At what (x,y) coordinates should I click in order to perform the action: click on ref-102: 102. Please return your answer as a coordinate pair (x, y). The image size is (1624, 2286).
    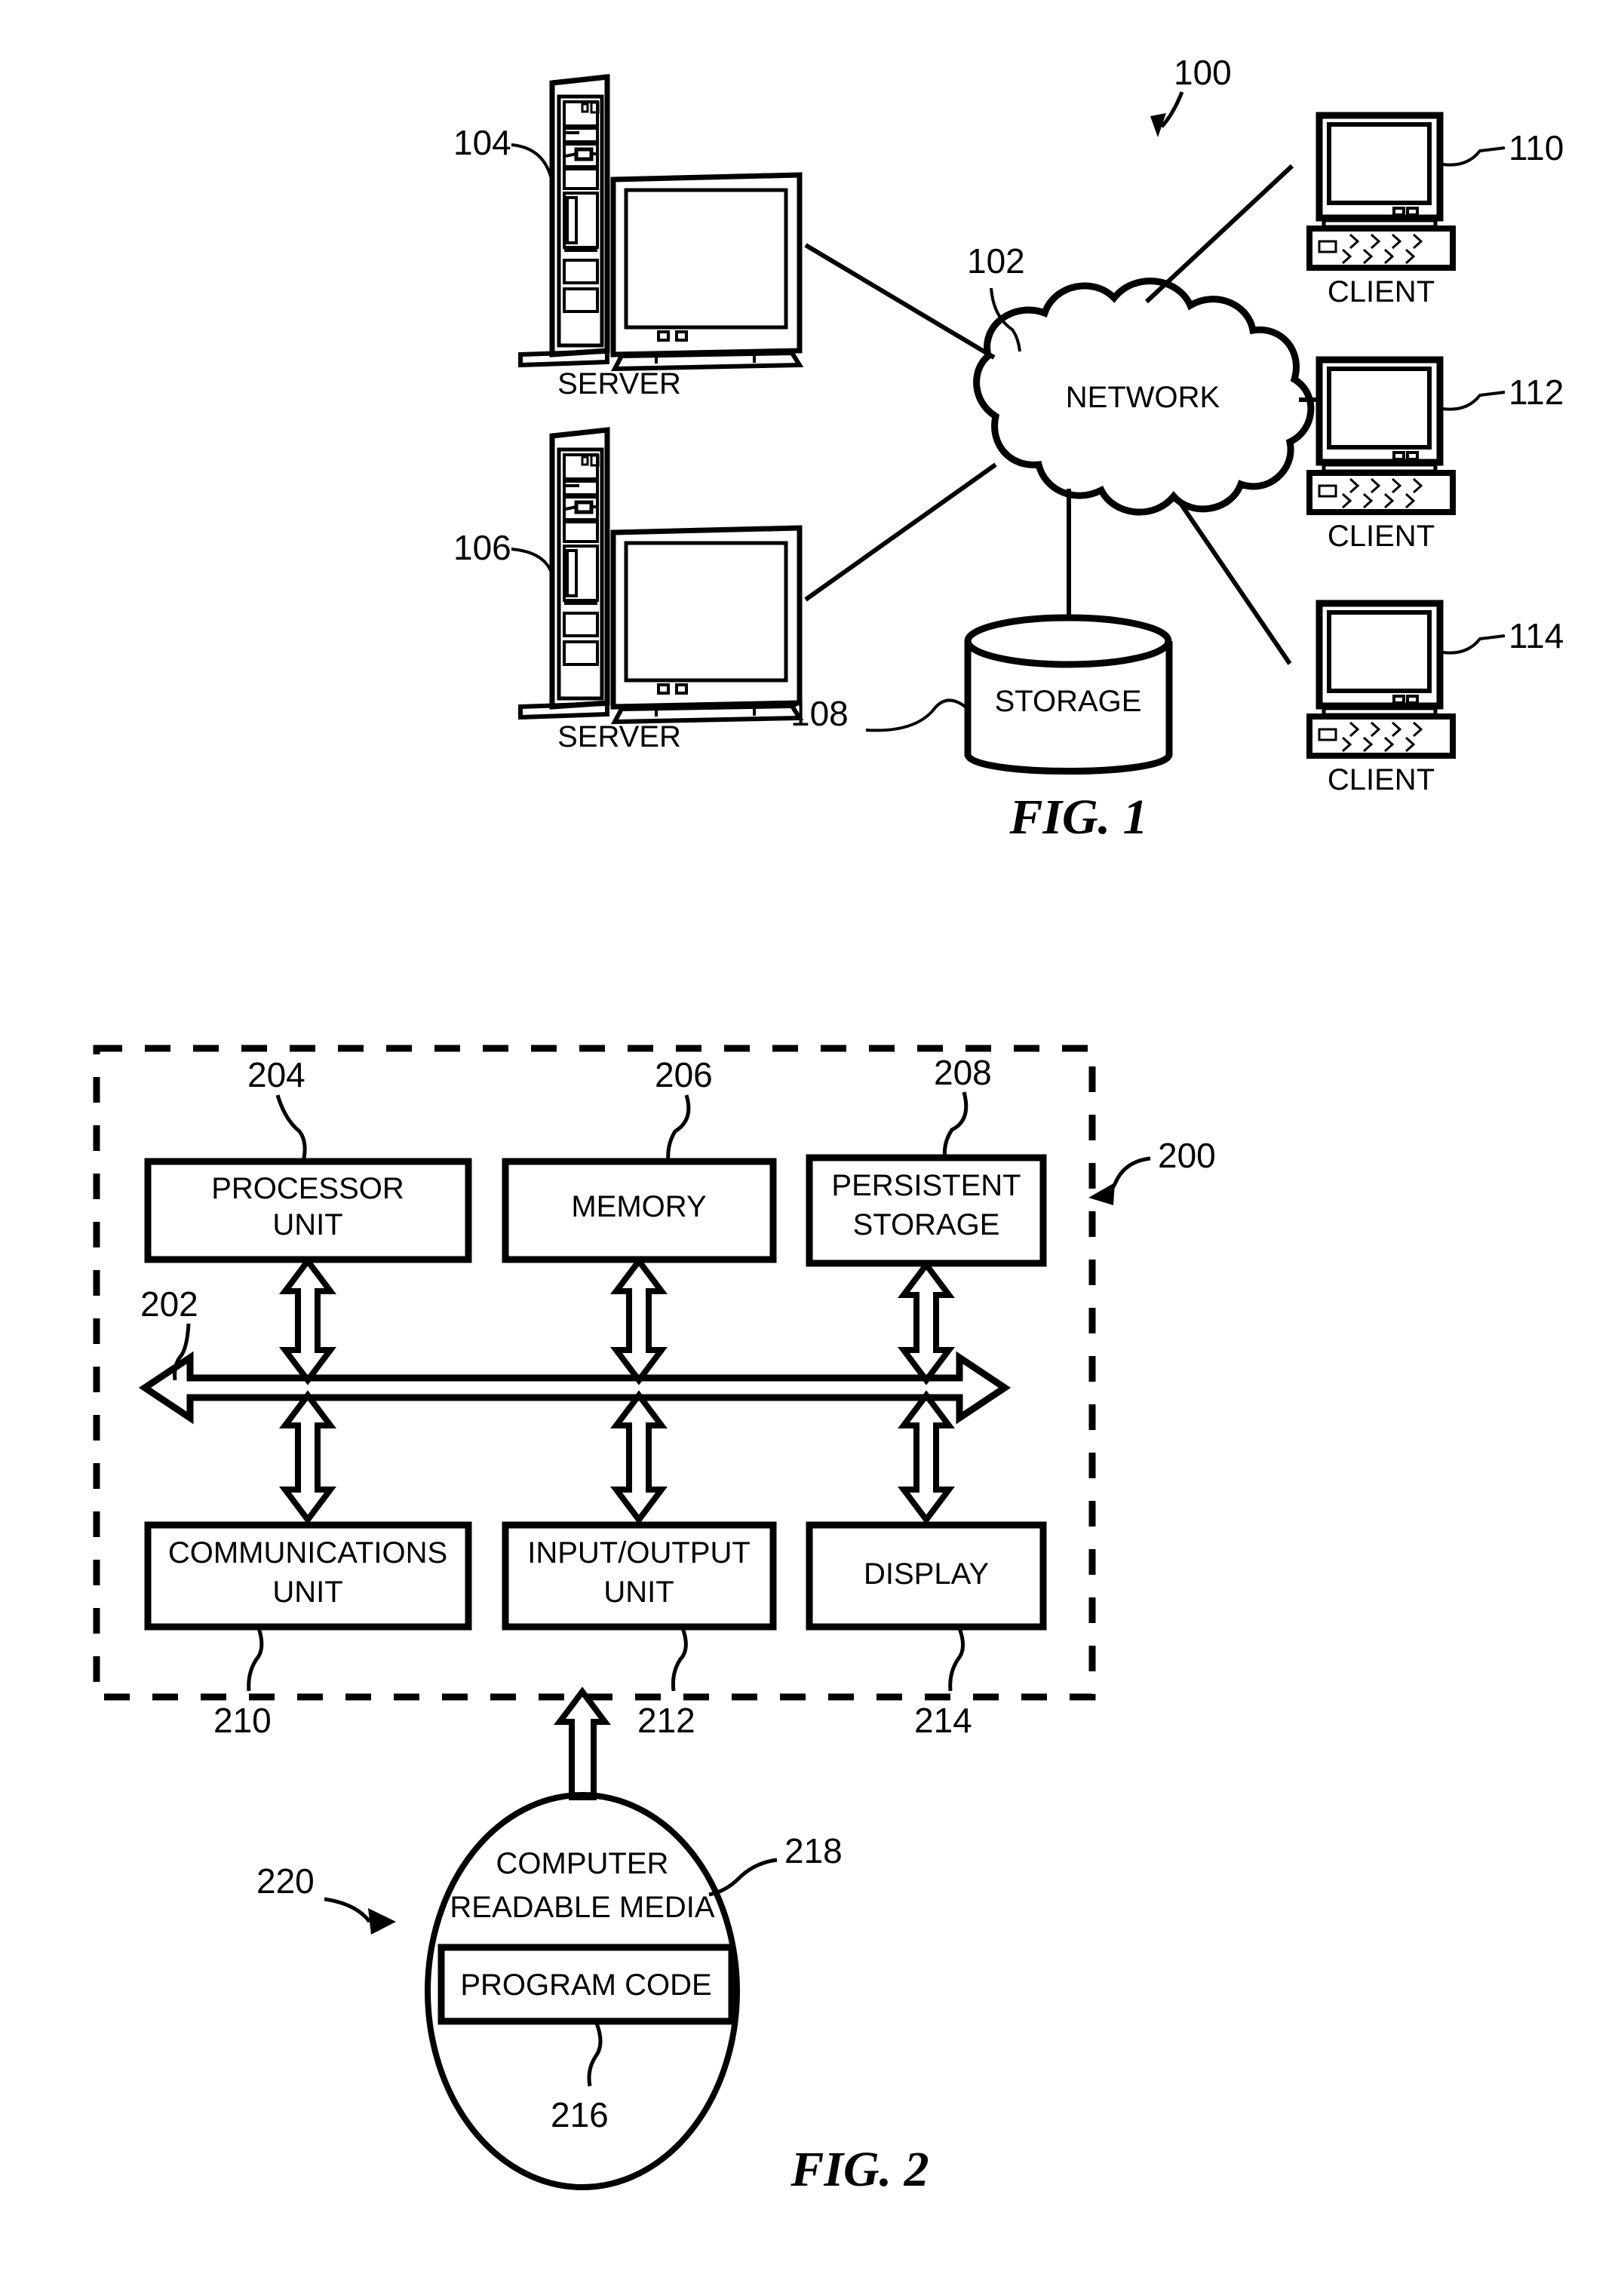
    Looking at the image, I should click on (996, 261).